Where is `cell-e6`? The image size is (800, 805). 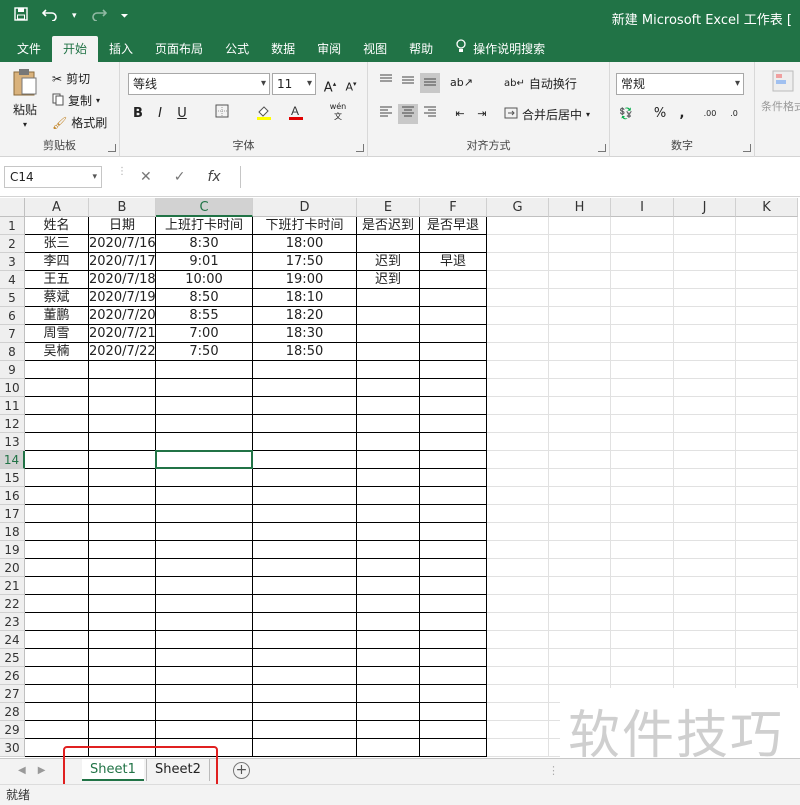
cell-e6 is located at coordinates (388, 316).